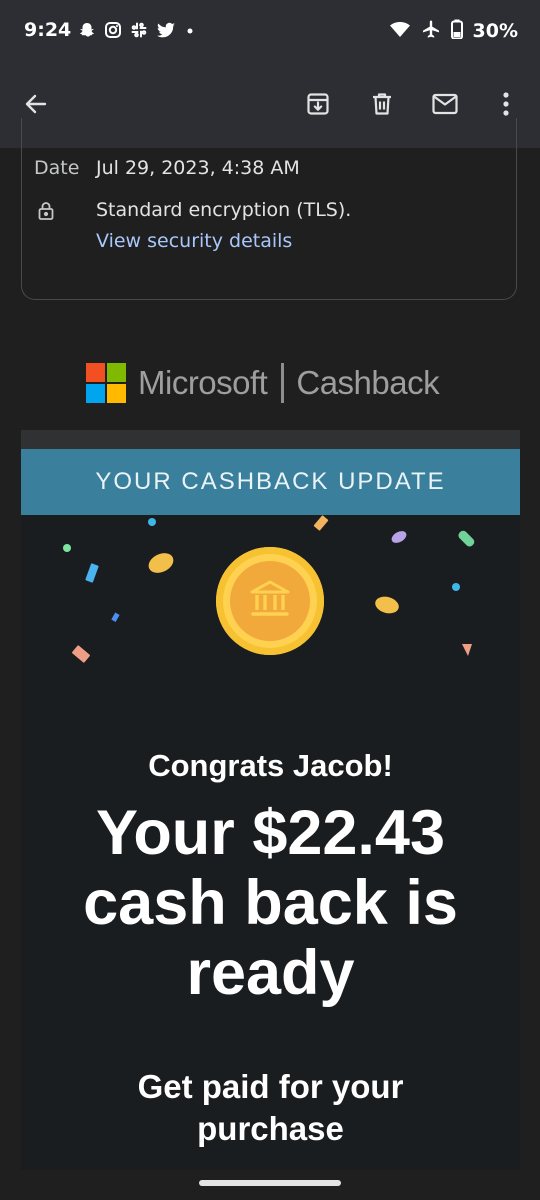 The image size is (540, 1200). Describe the element at coordinates (166, 32) in the screenshot. I see `twitter-icon` at that location.